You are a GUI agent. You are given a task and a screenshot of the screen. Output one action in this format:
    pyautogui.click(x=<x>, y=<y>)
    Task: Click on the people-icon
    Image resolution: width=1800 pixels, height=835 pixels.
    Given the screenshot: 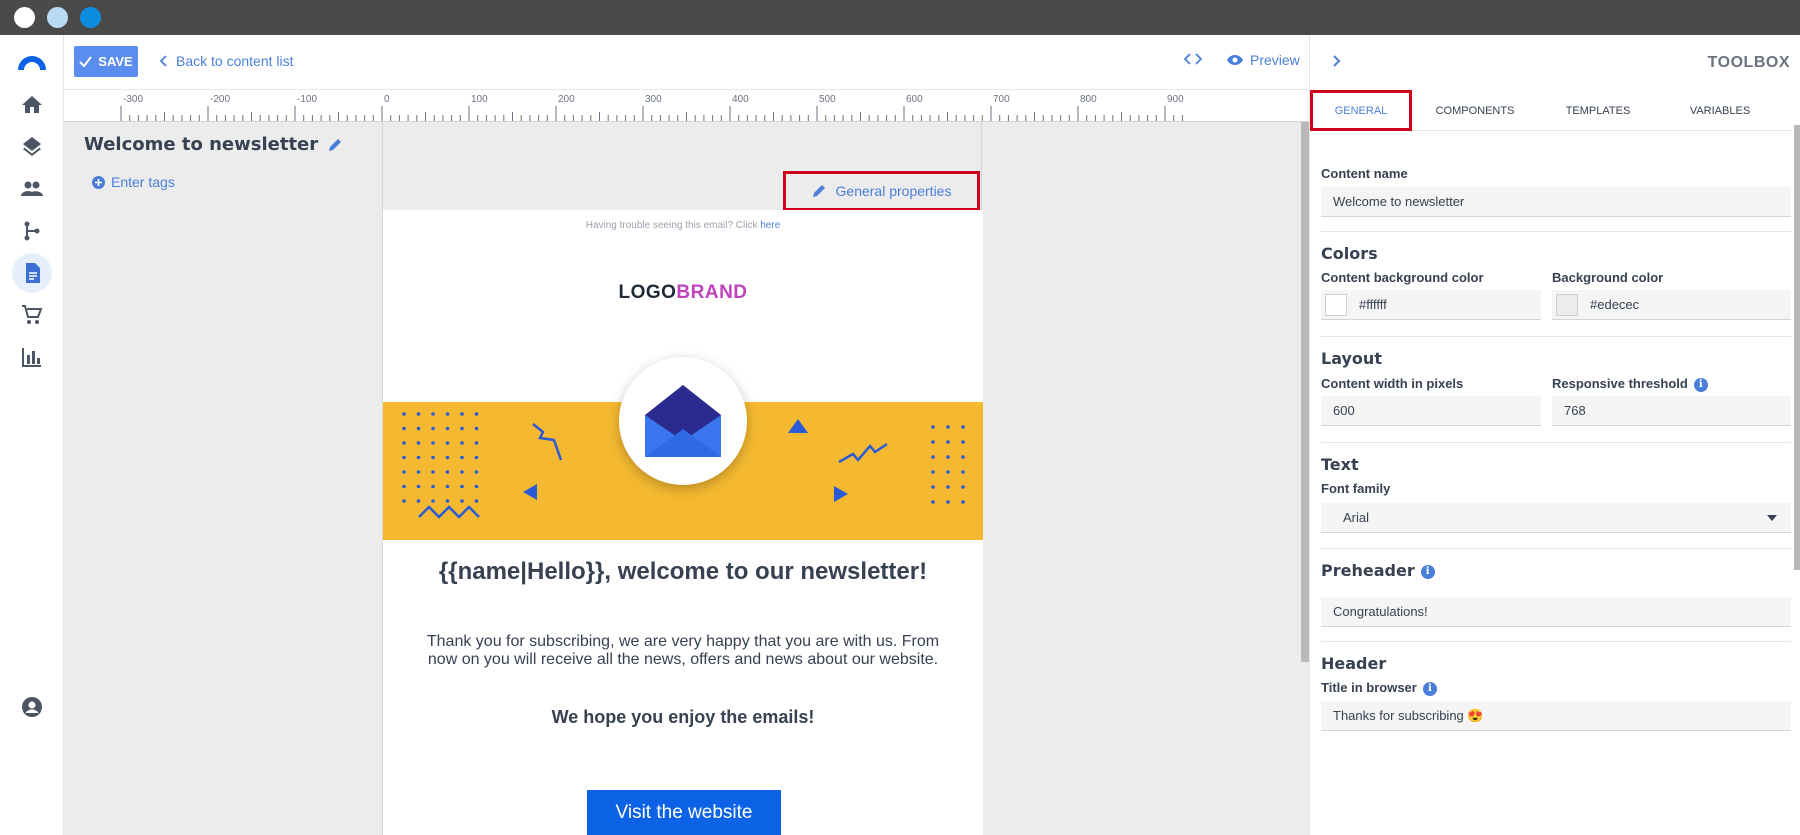 What is the action you would take?
    pyautogui.click(x=32, y=188)
    